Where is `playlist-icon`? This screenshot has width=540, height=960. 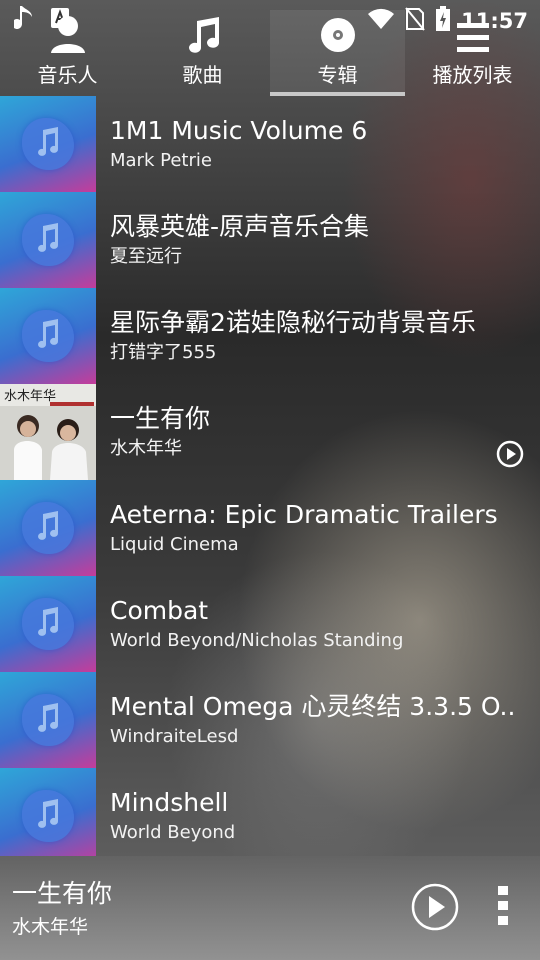 playlist-icon is located at coordinates (473, 33).